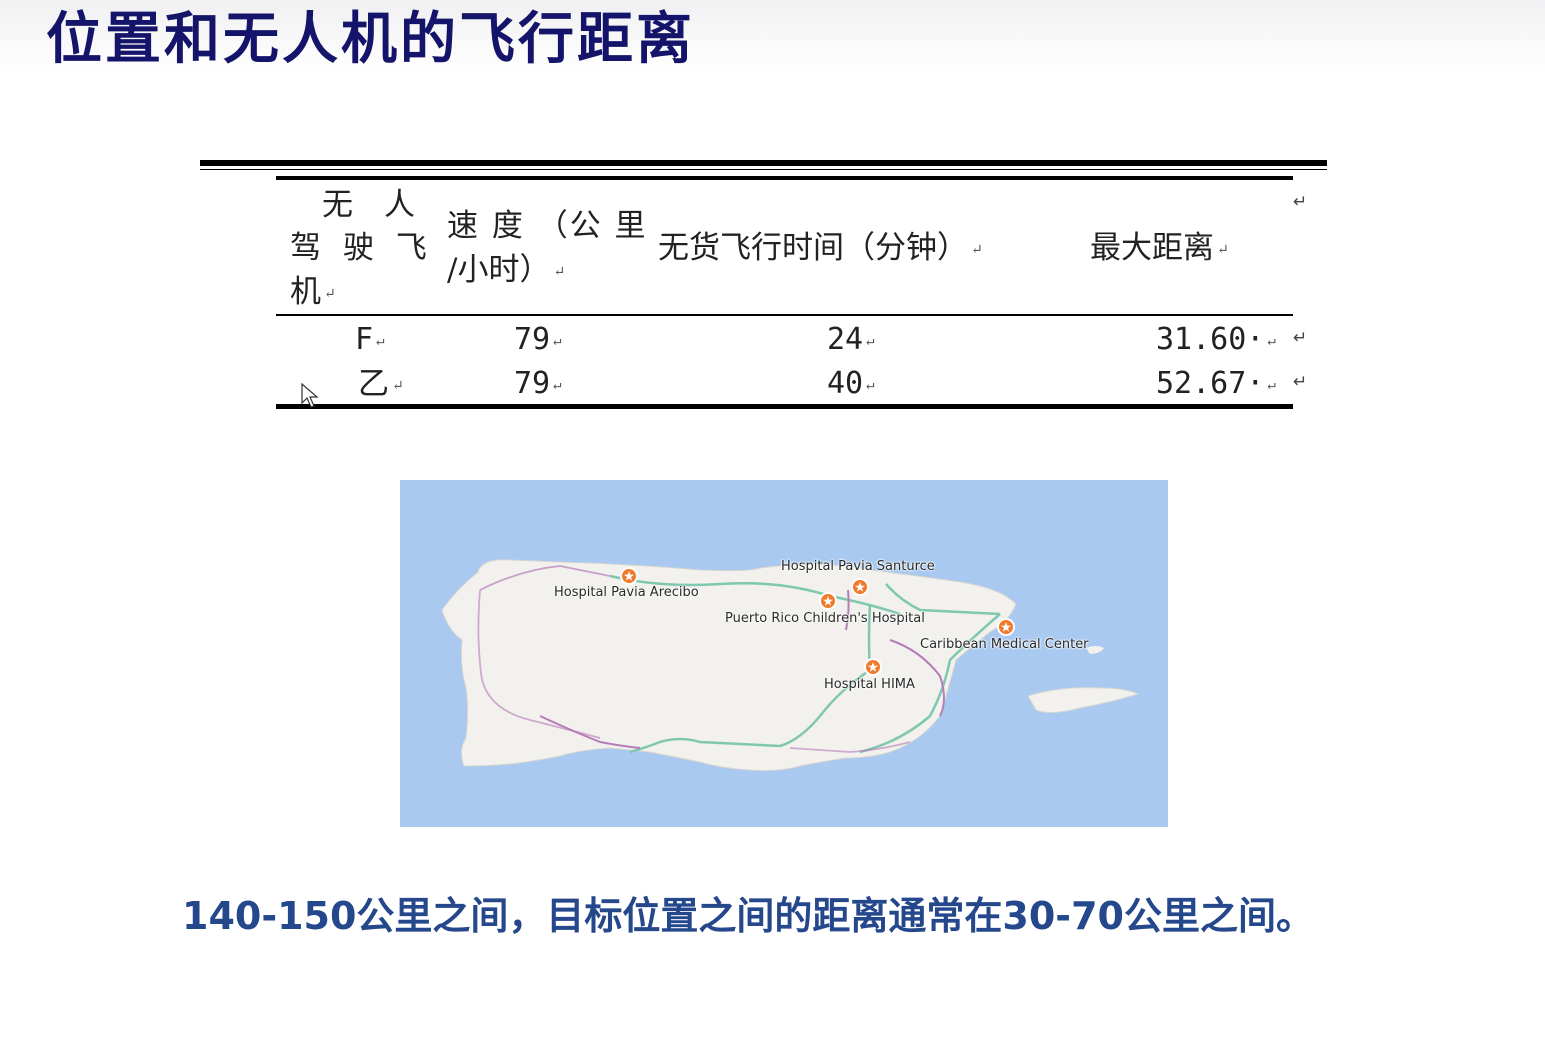  I want to click on header-flight-time: 无货飞行时间（分钟） ↵, so click(820, 248).